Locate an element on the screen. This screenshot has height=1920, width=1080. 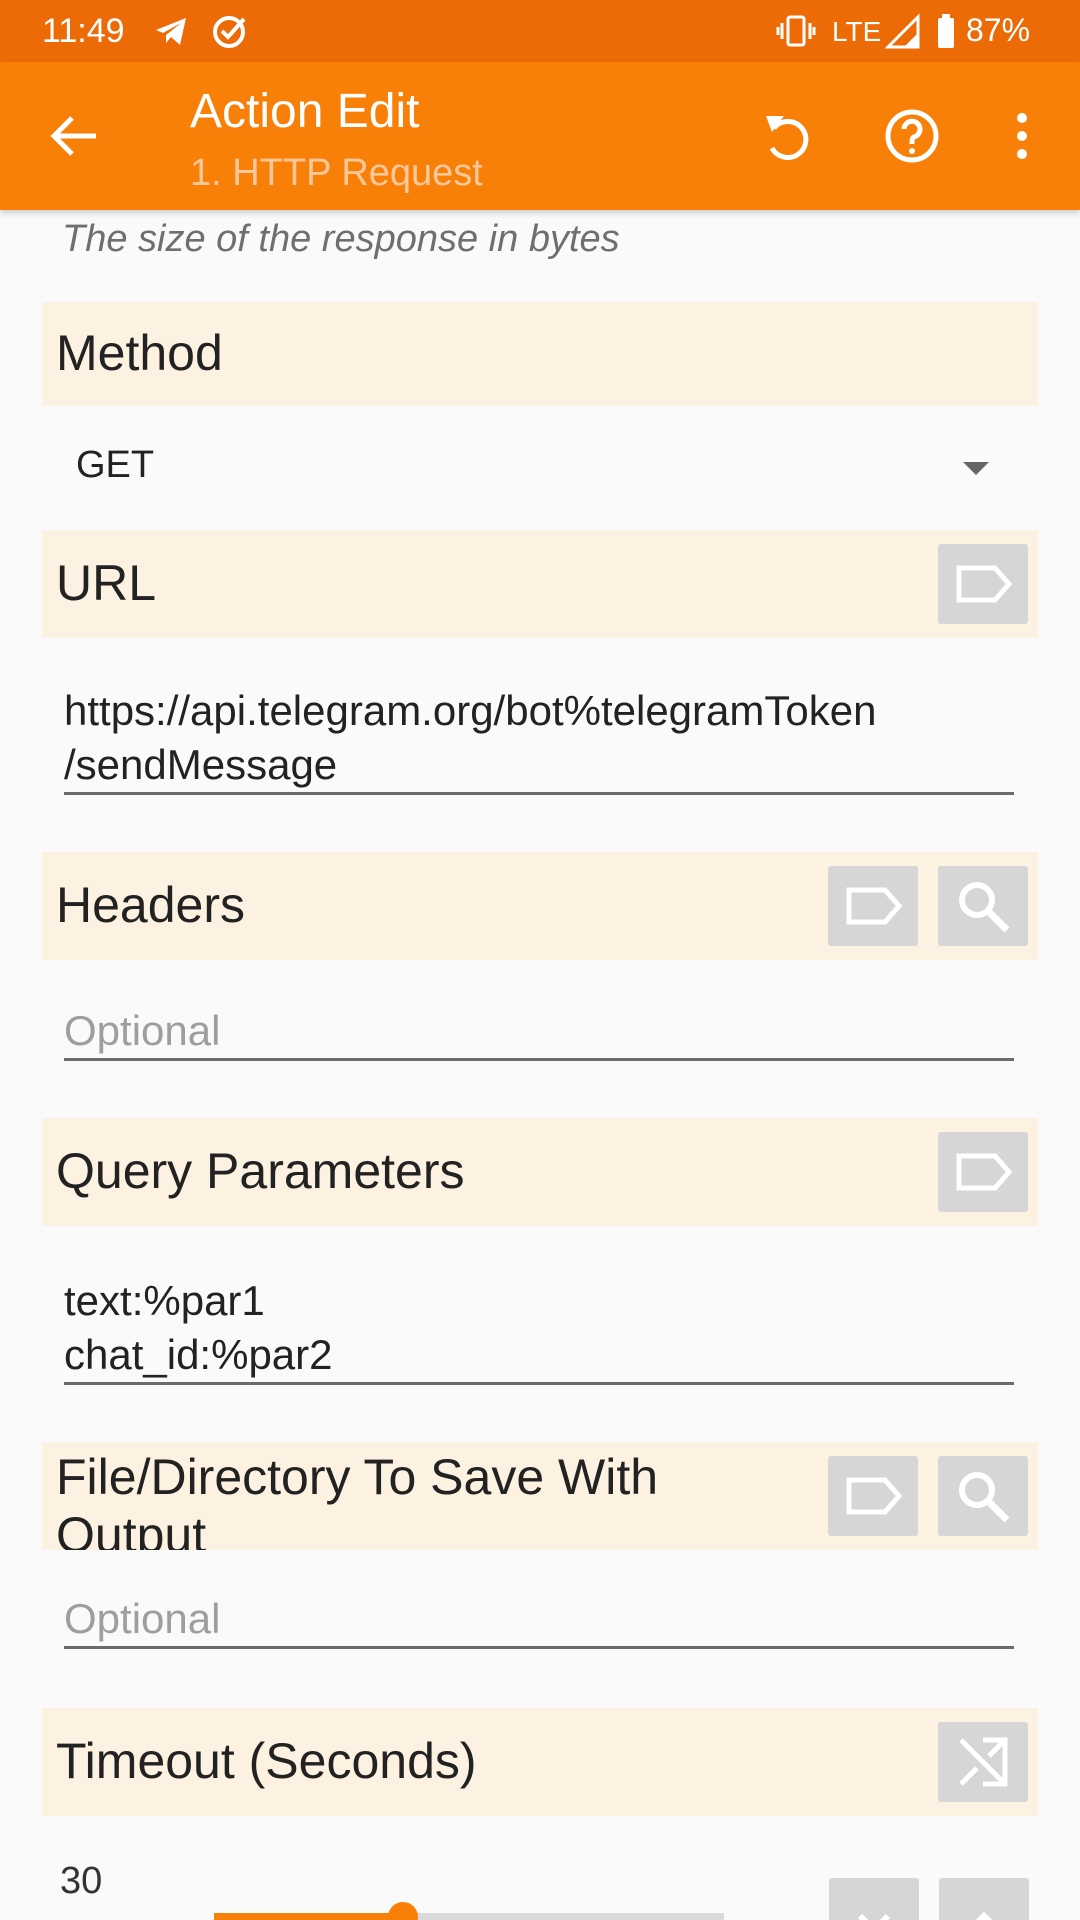
battery-percent: 87% is located at coordinates (998, 30).